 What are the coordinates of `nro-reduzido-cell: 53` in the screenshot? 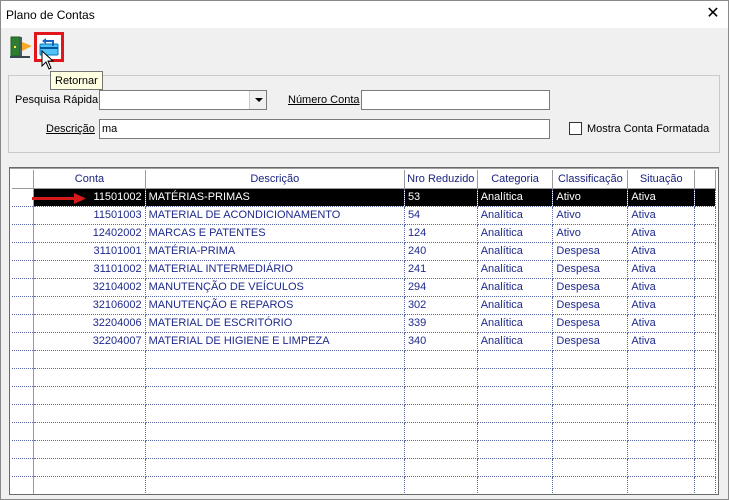 It's located at (441, 197).